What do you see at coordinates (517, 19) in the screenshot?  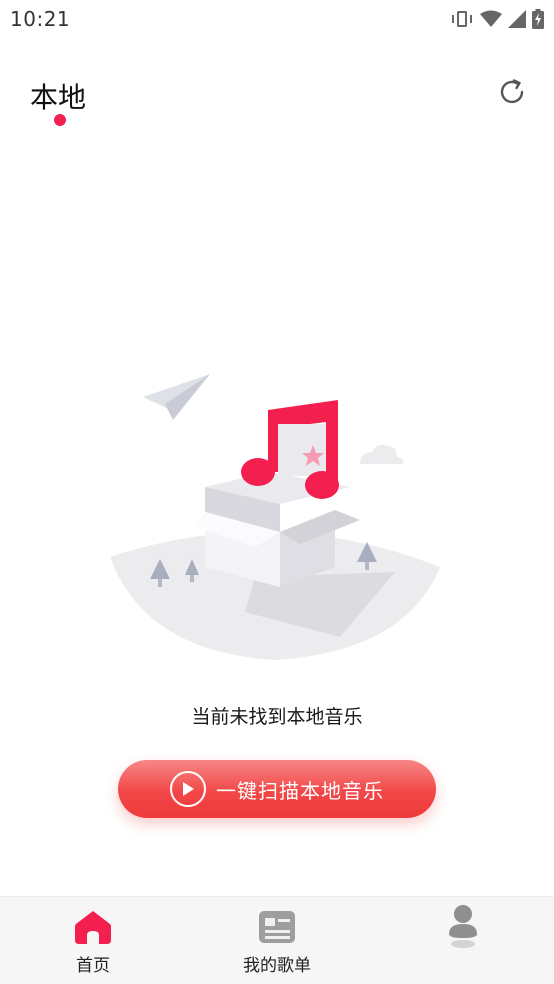 I see `signal-icon` at bounding box center [517, 19].